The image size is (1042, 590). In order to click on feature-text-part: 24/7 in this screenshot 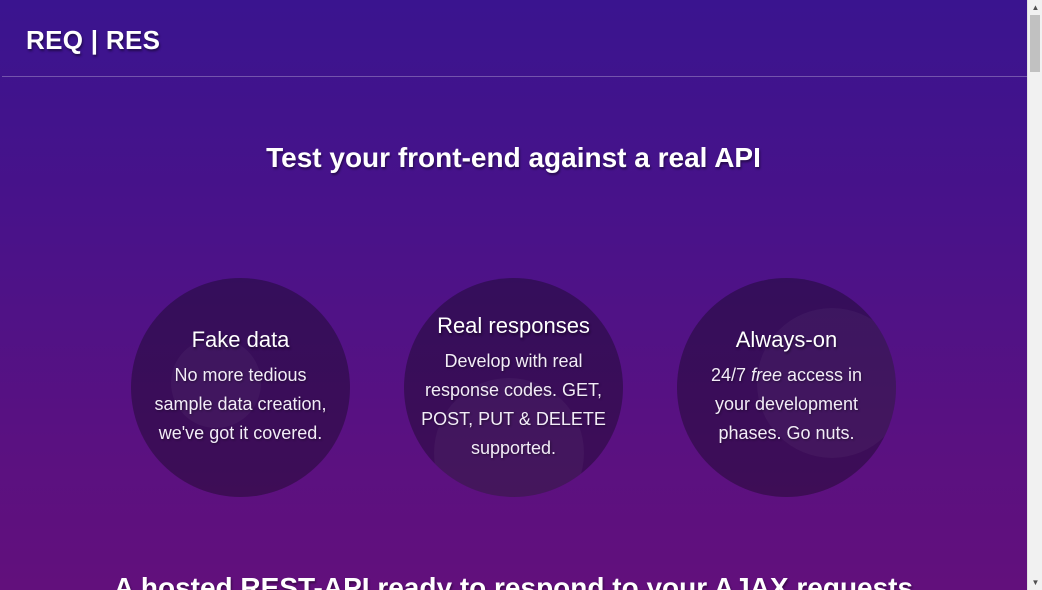, I will do `click(730, 375)`.